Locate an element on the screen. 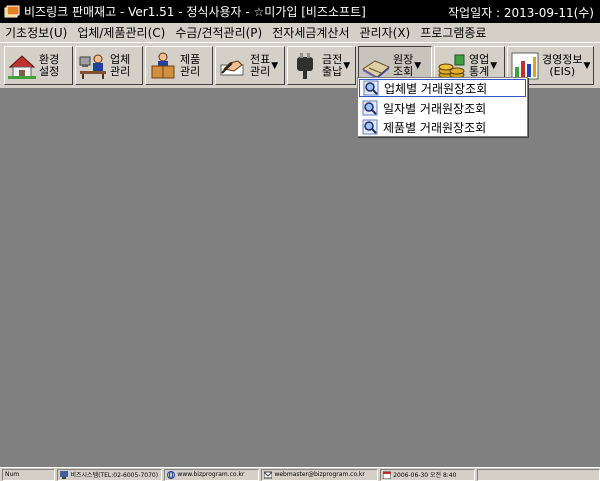 The width and height of the screenshot is (600, 481). menu-item-label: 일자별 거래원장조회 is located at coordinates (435, 108).